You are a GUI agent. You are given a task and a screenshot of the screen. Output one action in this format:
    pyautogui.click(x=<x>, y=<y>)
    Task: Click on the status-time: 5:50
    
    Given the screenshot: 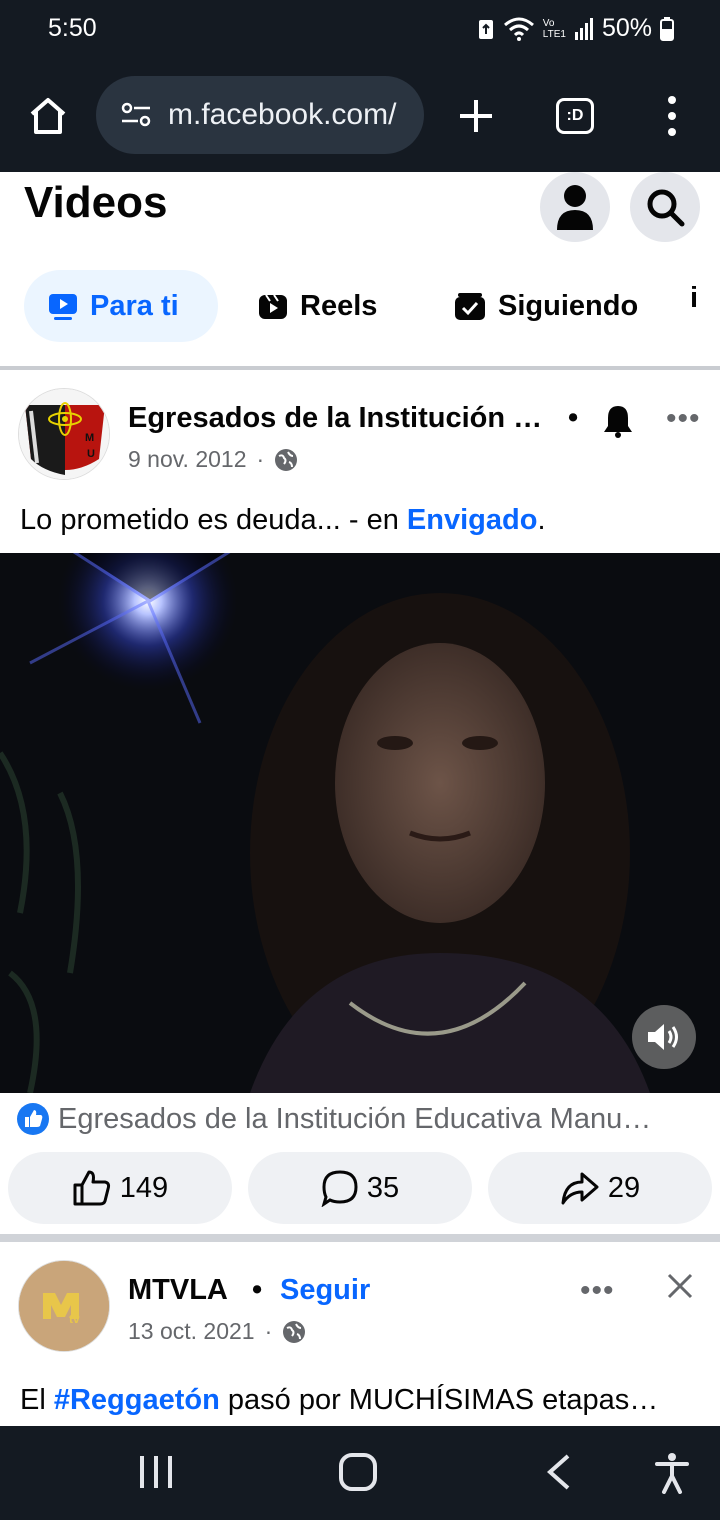 What is the action you would take?
    pyautogui.click(x=72, y=28)
    